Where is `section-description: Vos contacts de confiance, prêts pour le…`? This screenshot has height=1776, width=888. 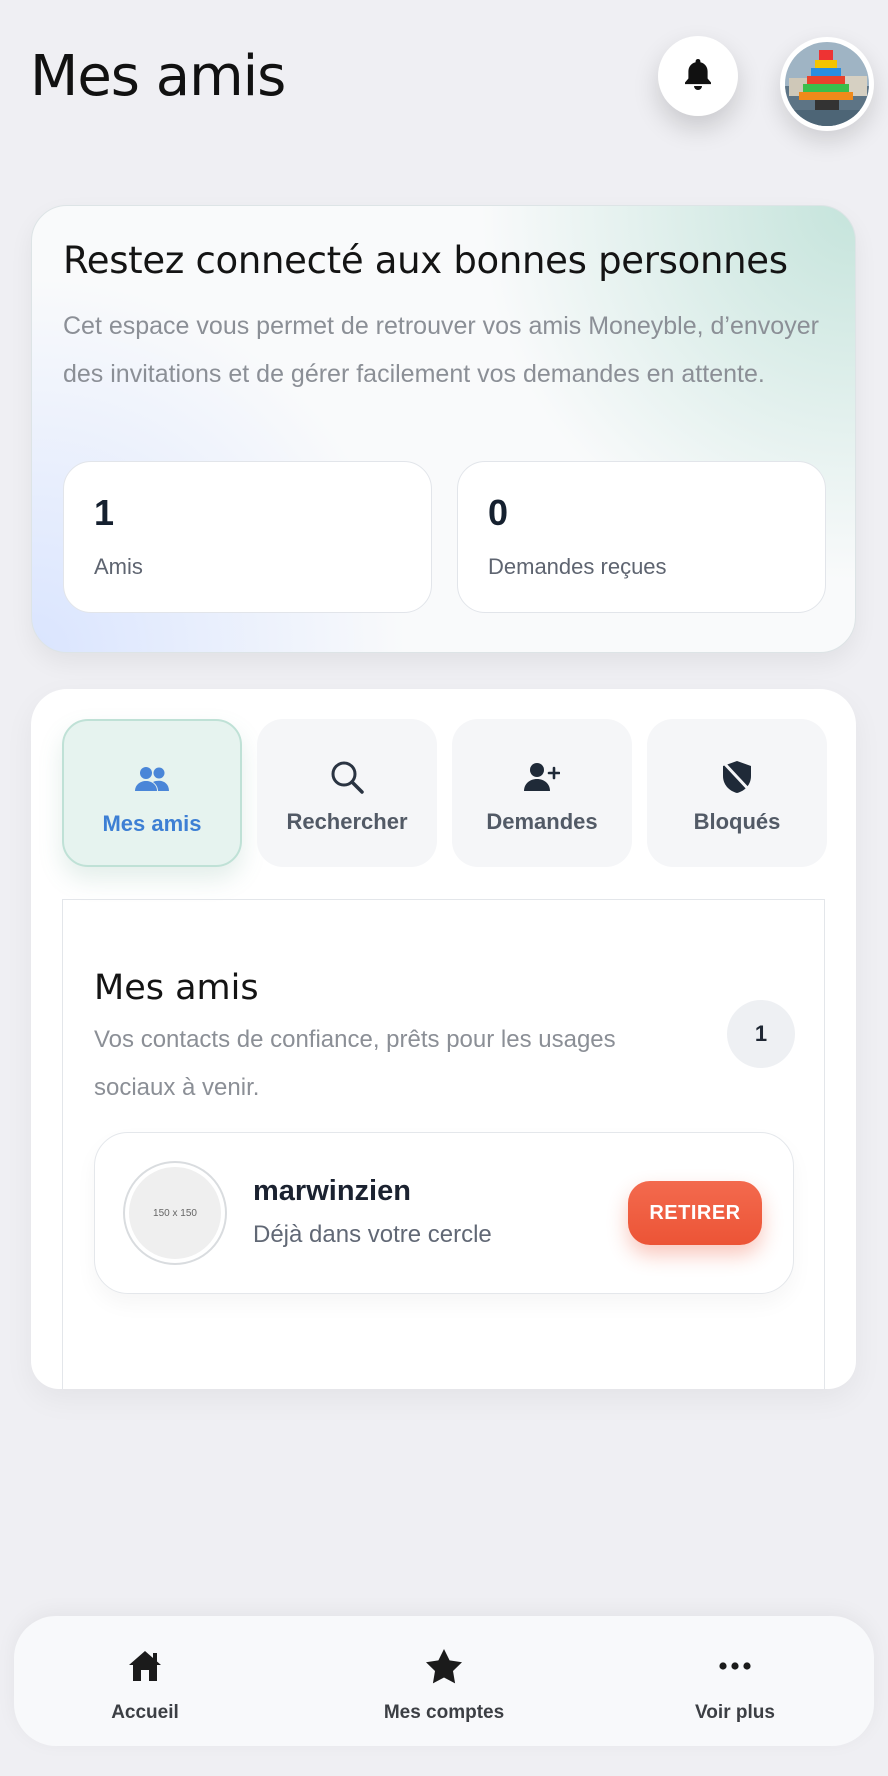
section-description: Vos contacts de confiance, prêts pour le… is located at coordinates (355, 1063).